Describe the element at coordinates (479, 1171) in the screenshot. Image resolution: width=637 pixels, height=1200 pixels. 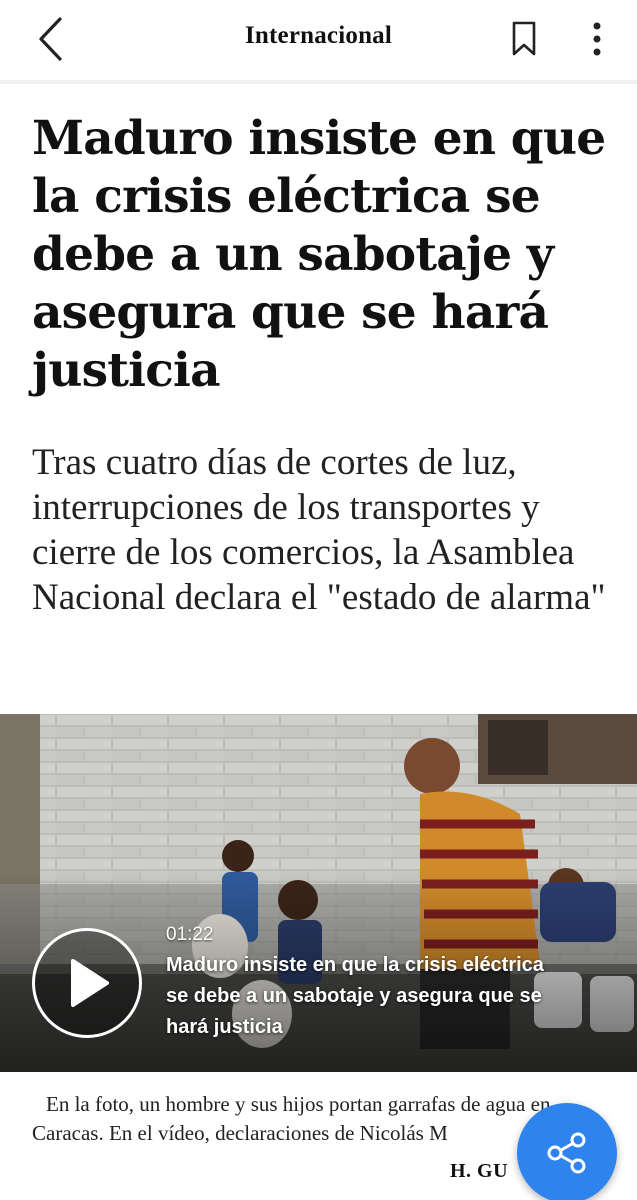
I see `photo-credit: H. GU` at that location.